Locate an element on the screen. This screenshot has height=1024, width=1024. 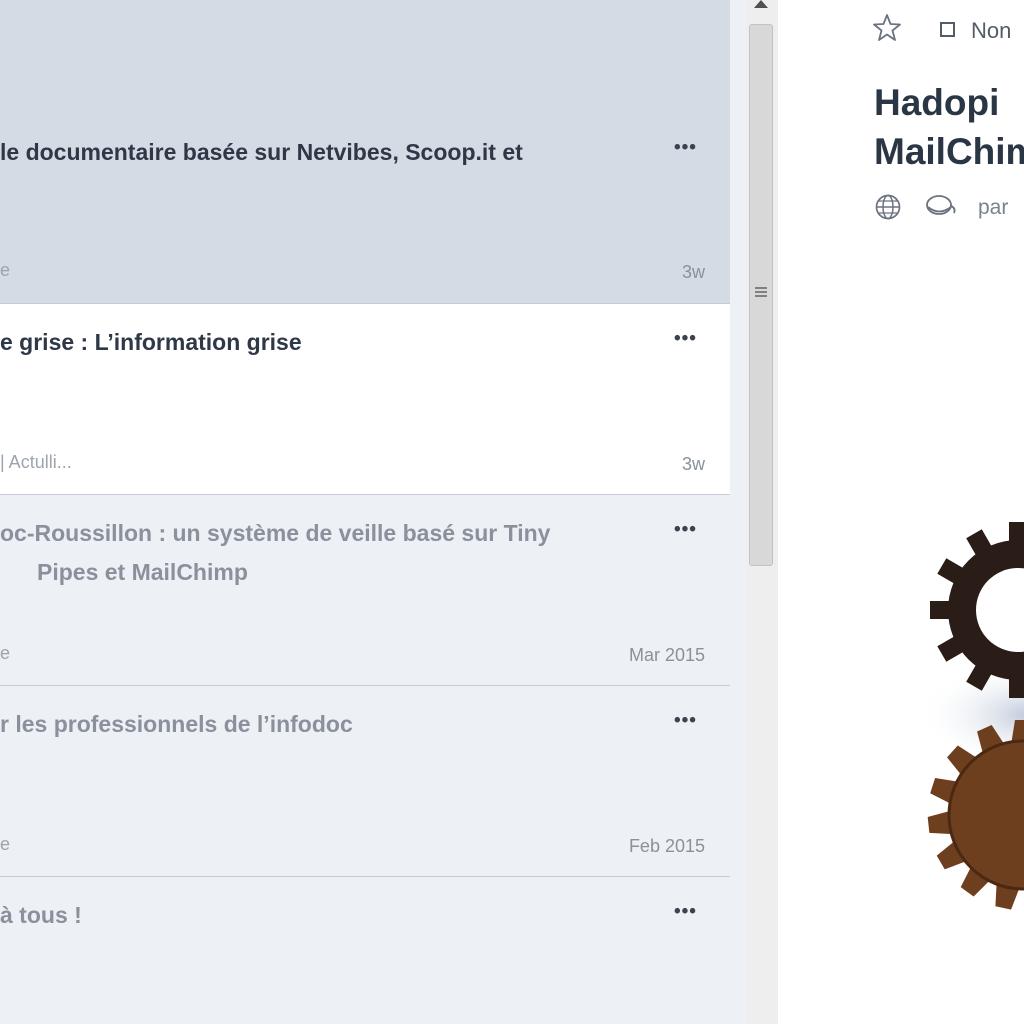
gears-image is located at coordinates (971, 716).